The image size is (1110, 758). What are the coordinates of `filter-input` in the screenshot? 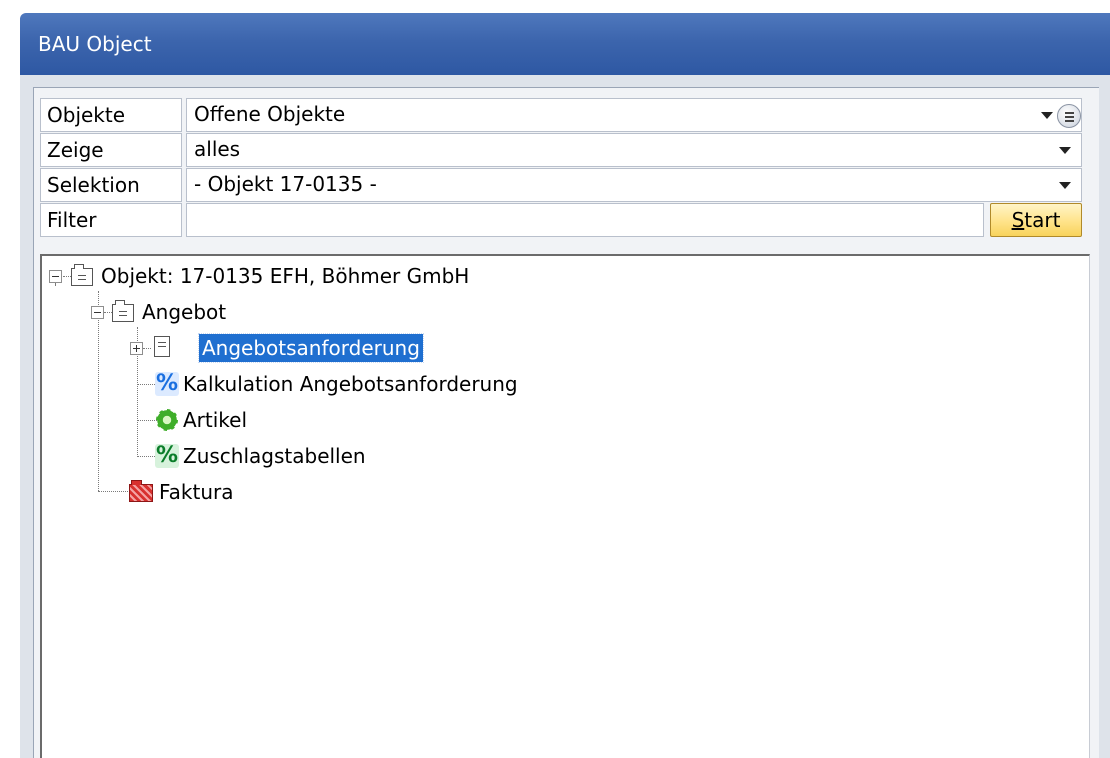 It's located at (585, 220).